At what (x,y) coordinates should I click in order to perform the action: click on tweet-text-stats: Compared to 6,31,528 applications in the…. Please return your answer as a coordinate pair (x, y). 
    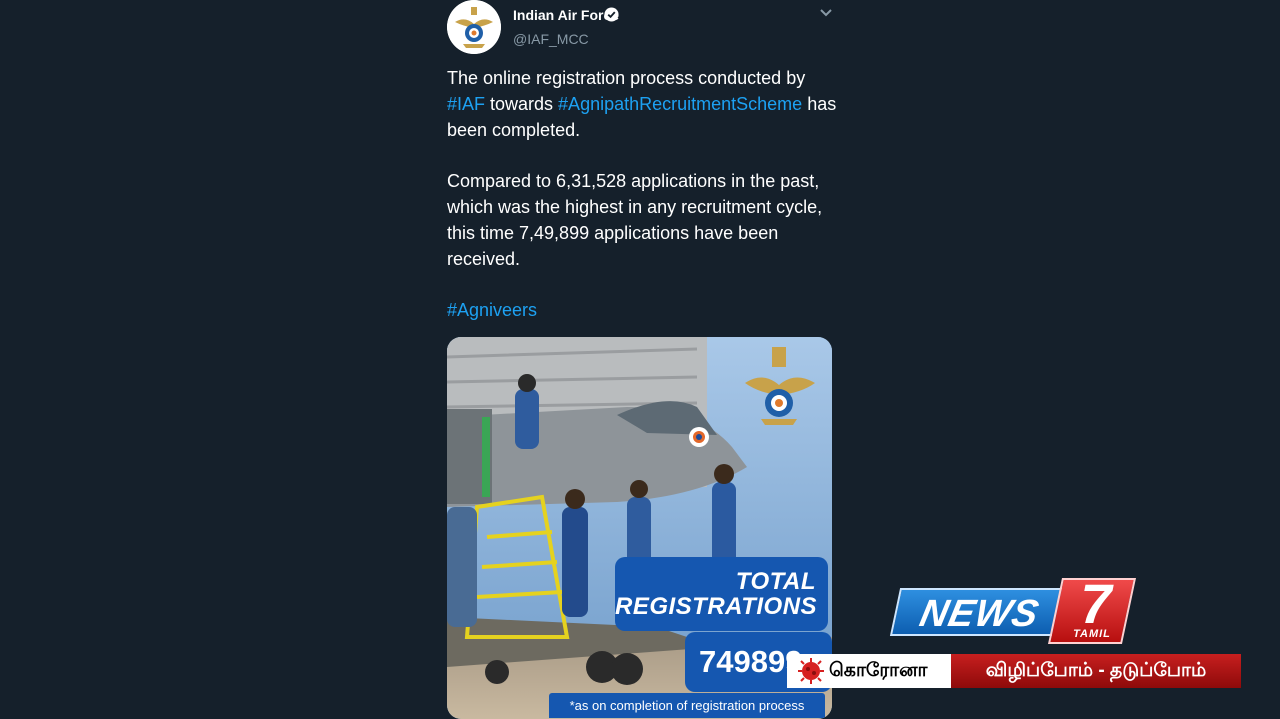
    Looking at the image, I should click on (635, 220).